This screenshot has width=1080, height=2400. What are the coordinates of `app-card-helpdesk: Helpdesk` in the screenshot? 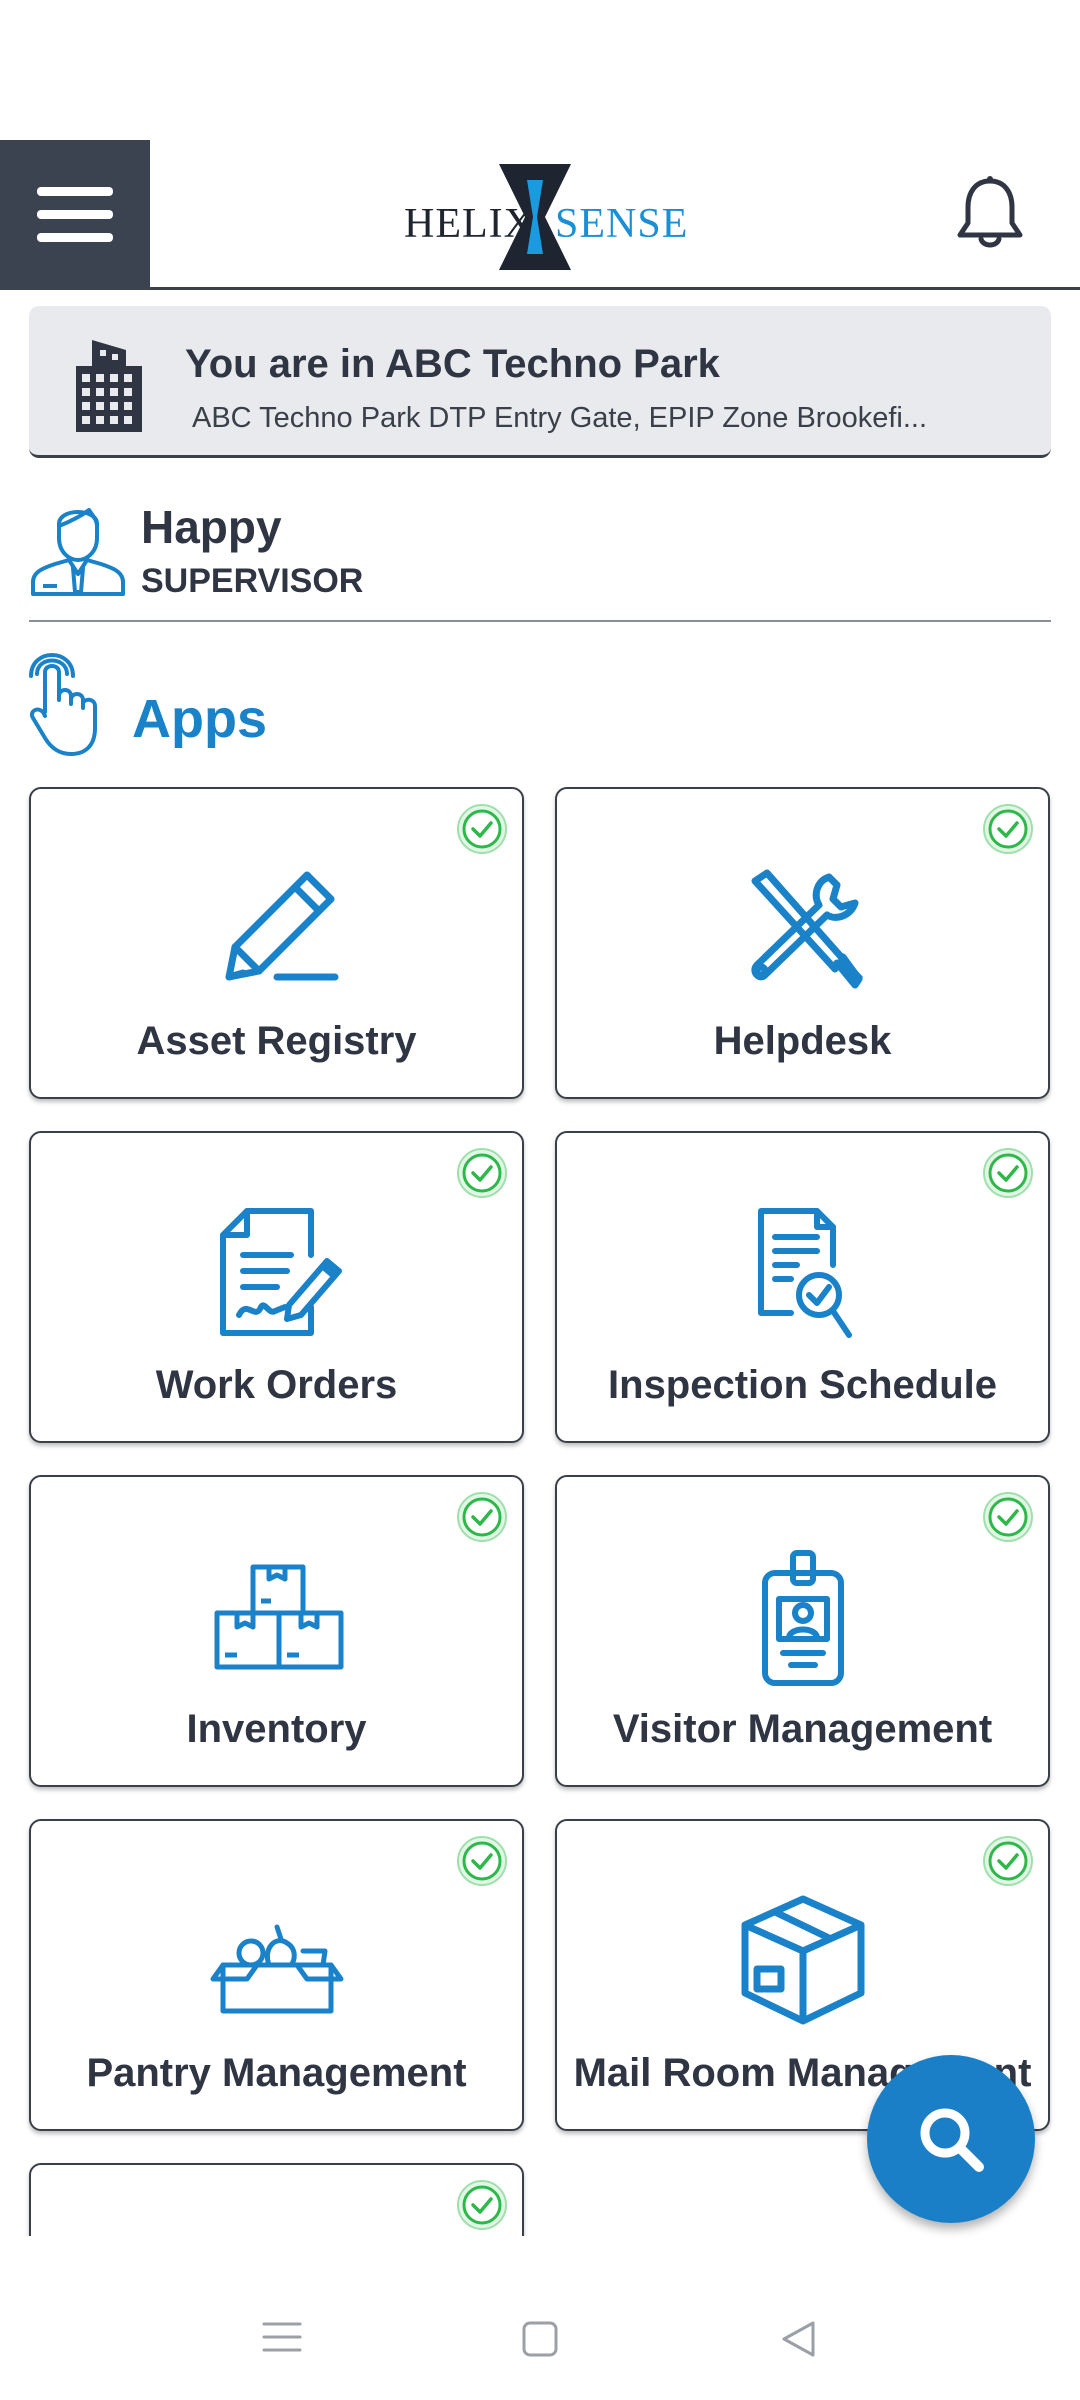 It's located at (802, 943).